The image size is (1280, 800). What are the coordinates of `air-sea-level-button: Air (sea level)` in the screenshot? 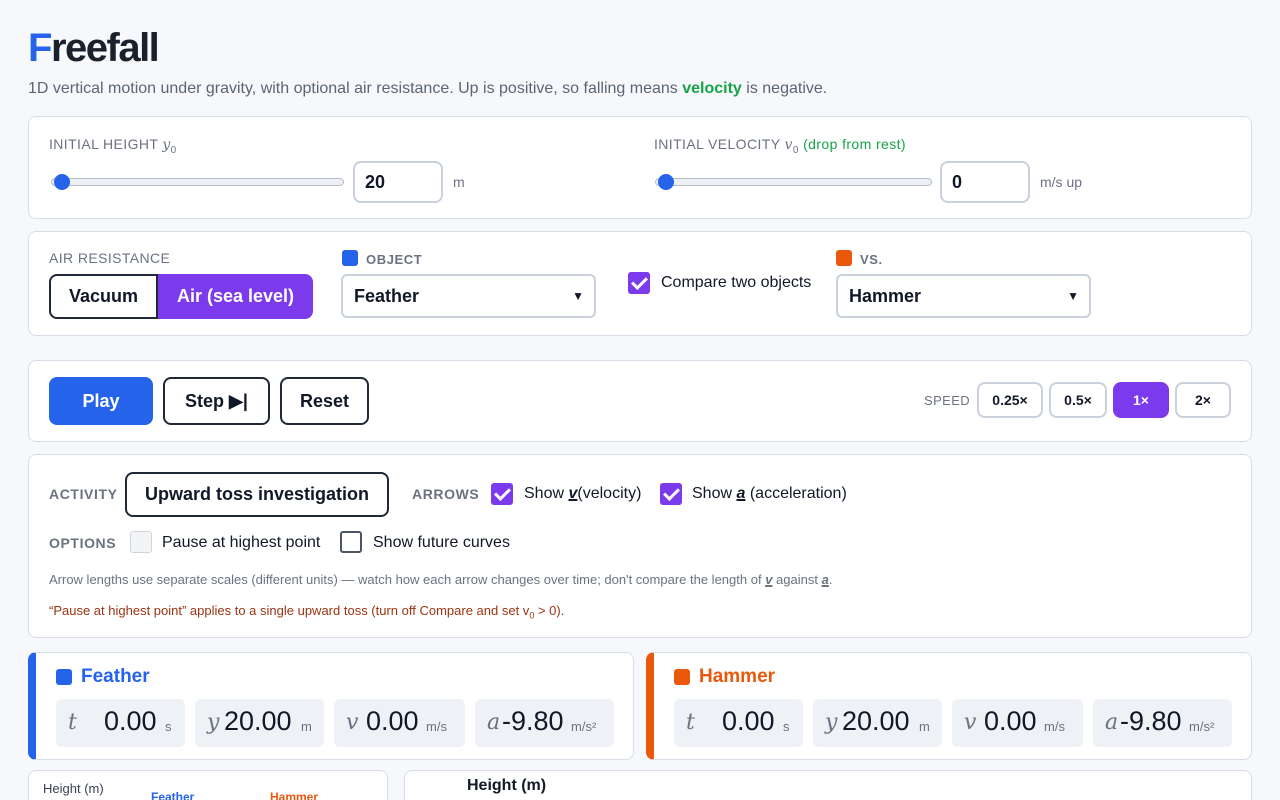 It's located at (235, 296).